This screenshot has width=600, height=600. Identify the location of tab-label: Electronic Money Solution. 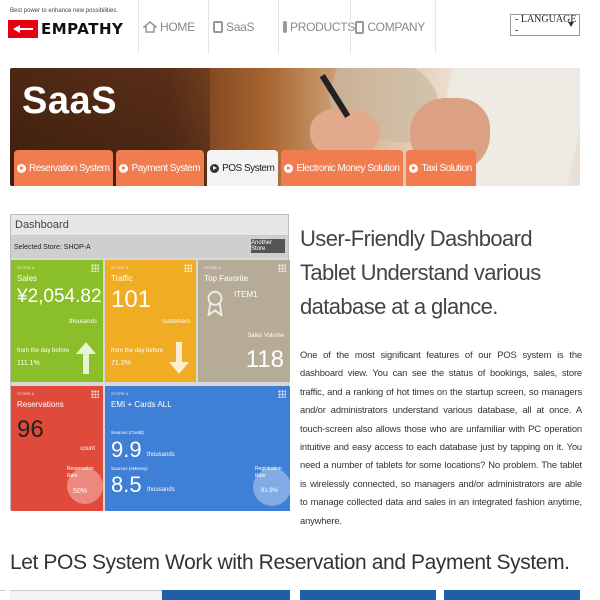
(348, 168).